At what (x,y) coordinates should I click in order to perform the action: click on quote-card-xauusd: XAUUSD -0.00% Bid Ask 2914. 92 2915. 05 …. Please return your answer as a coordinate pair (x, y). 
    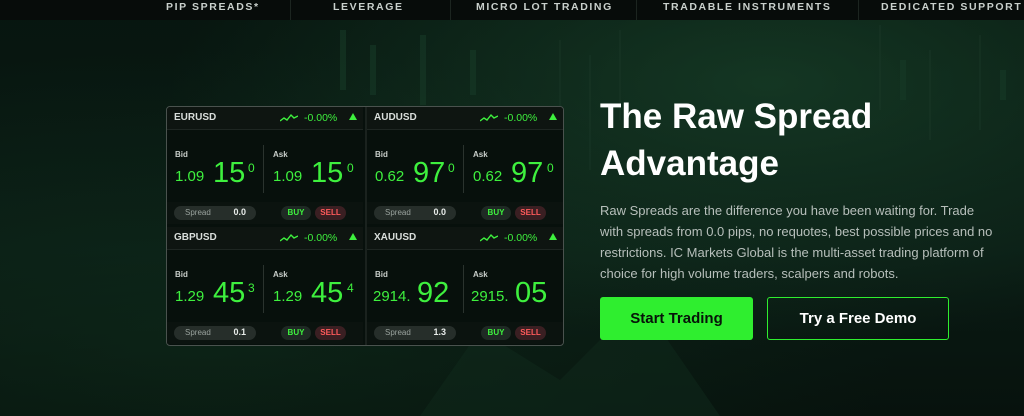
    Looking at the image, I should click on (465, 285).